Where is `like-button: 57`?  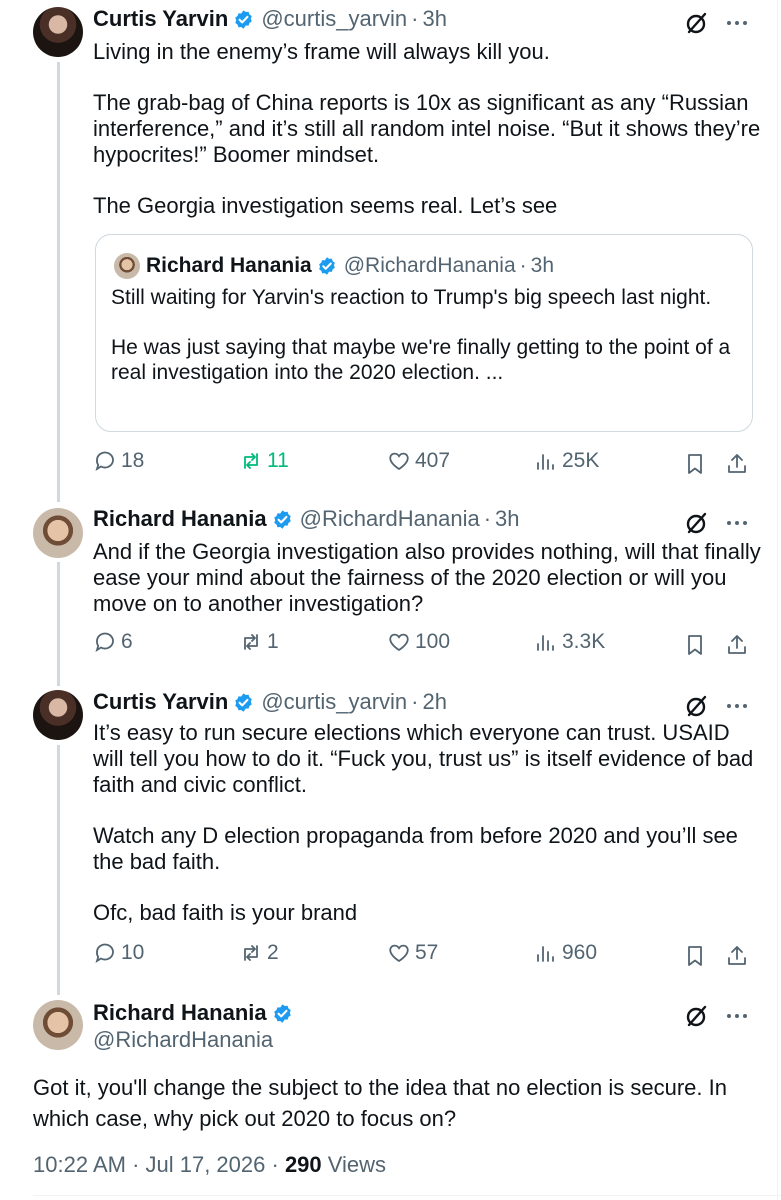
like-button: 57 is located at coordinates (412, 953).